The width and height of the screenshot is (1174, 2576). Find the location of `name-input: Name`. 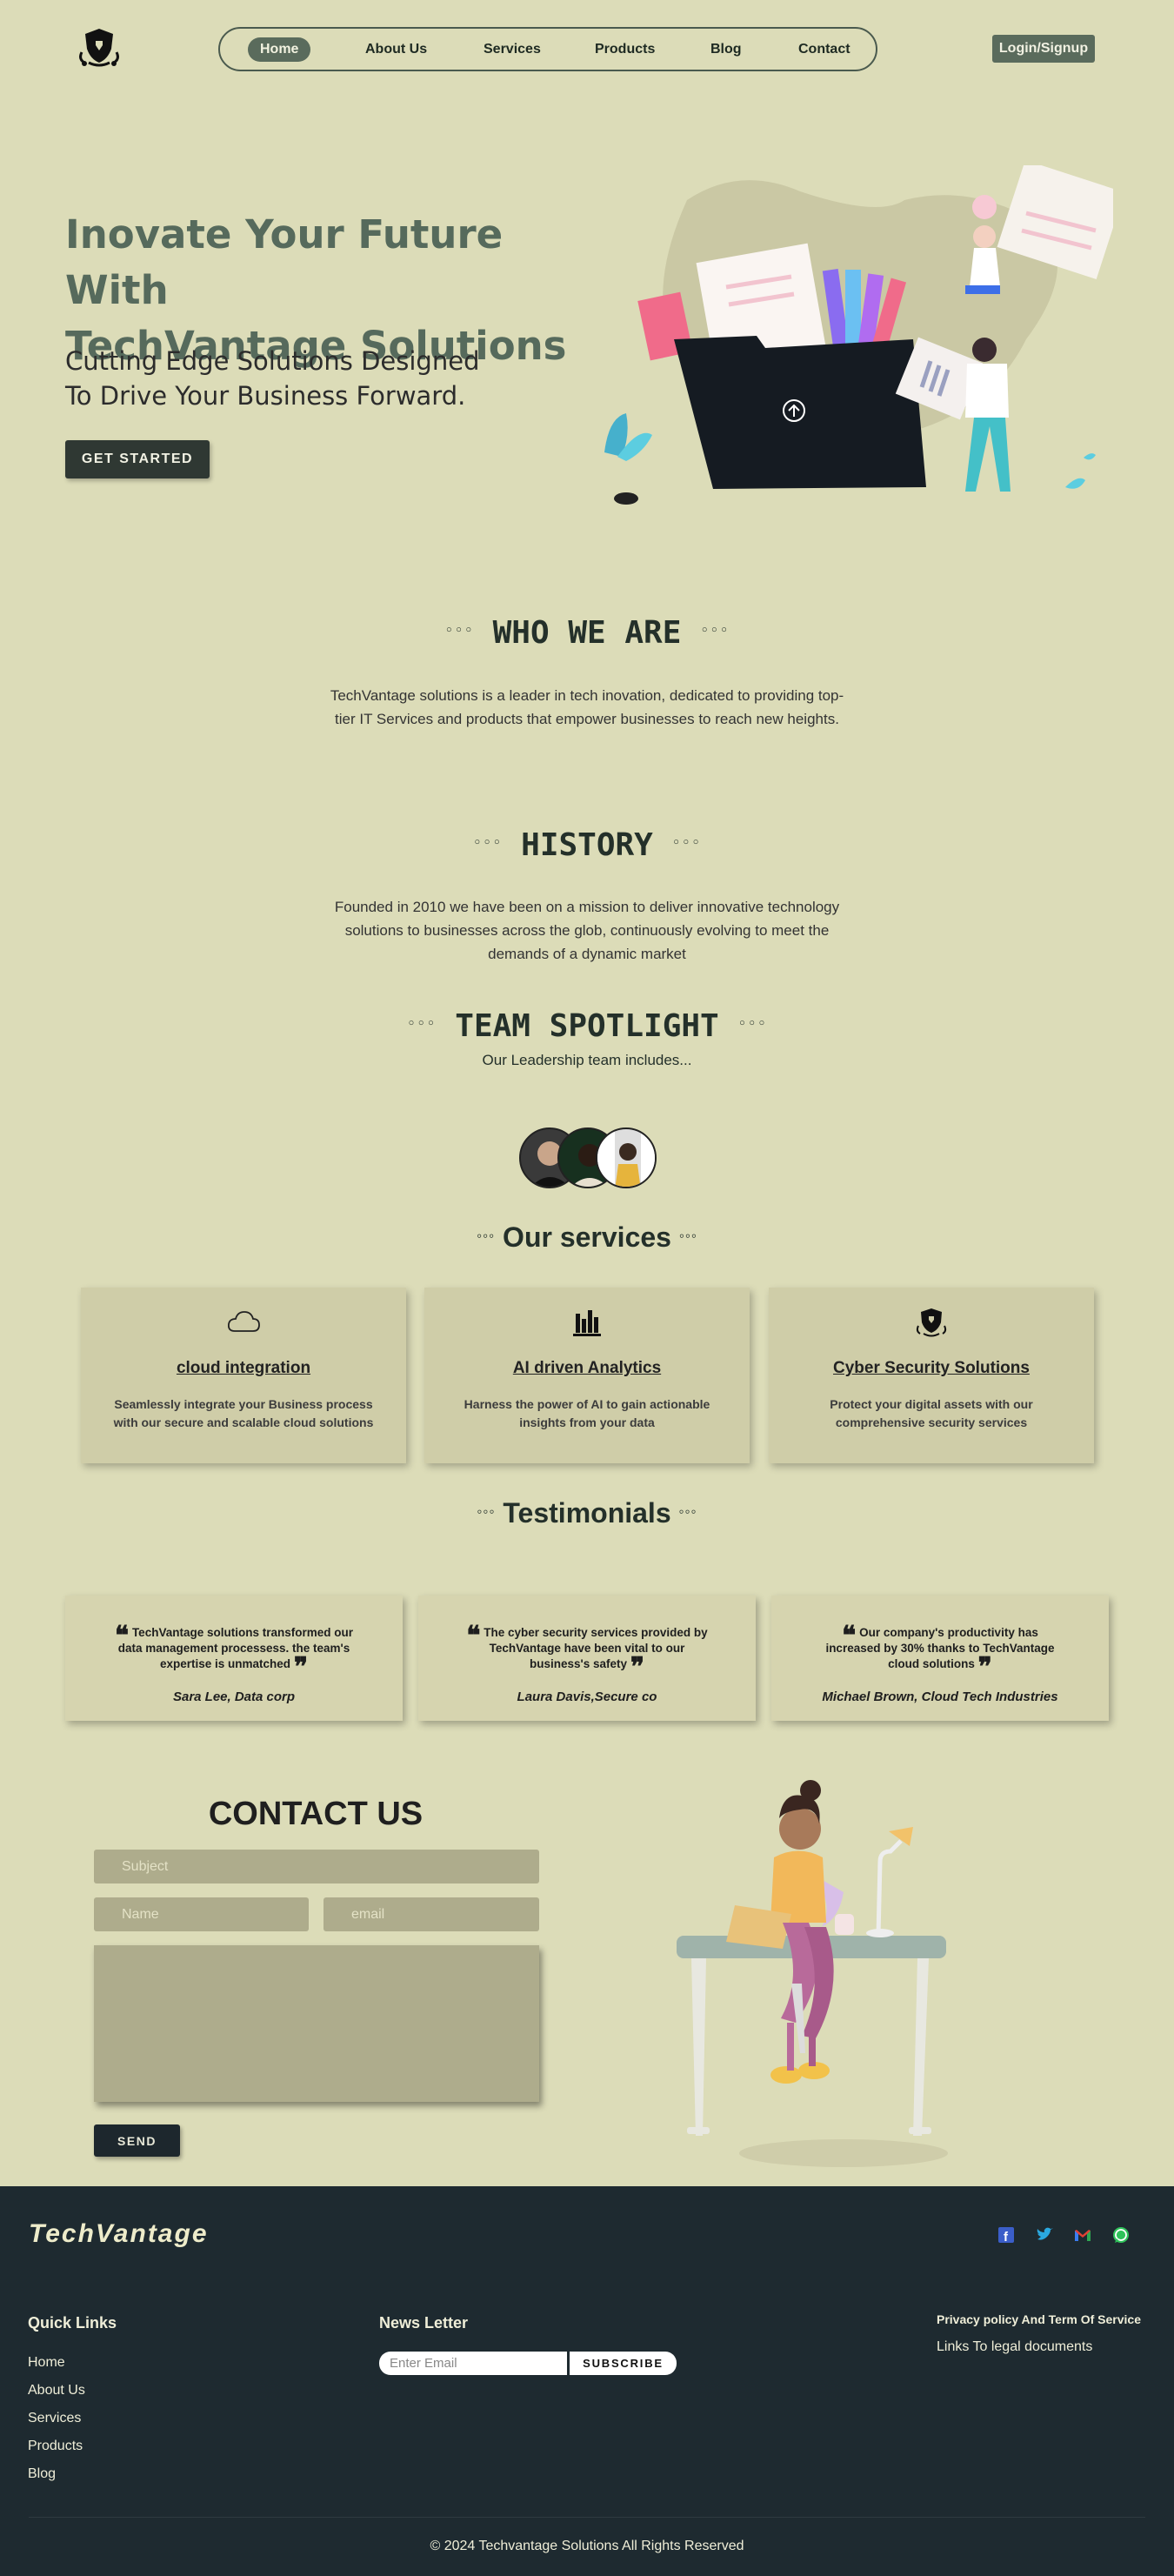

name-input: Name is located at coordinates (201, 1914).